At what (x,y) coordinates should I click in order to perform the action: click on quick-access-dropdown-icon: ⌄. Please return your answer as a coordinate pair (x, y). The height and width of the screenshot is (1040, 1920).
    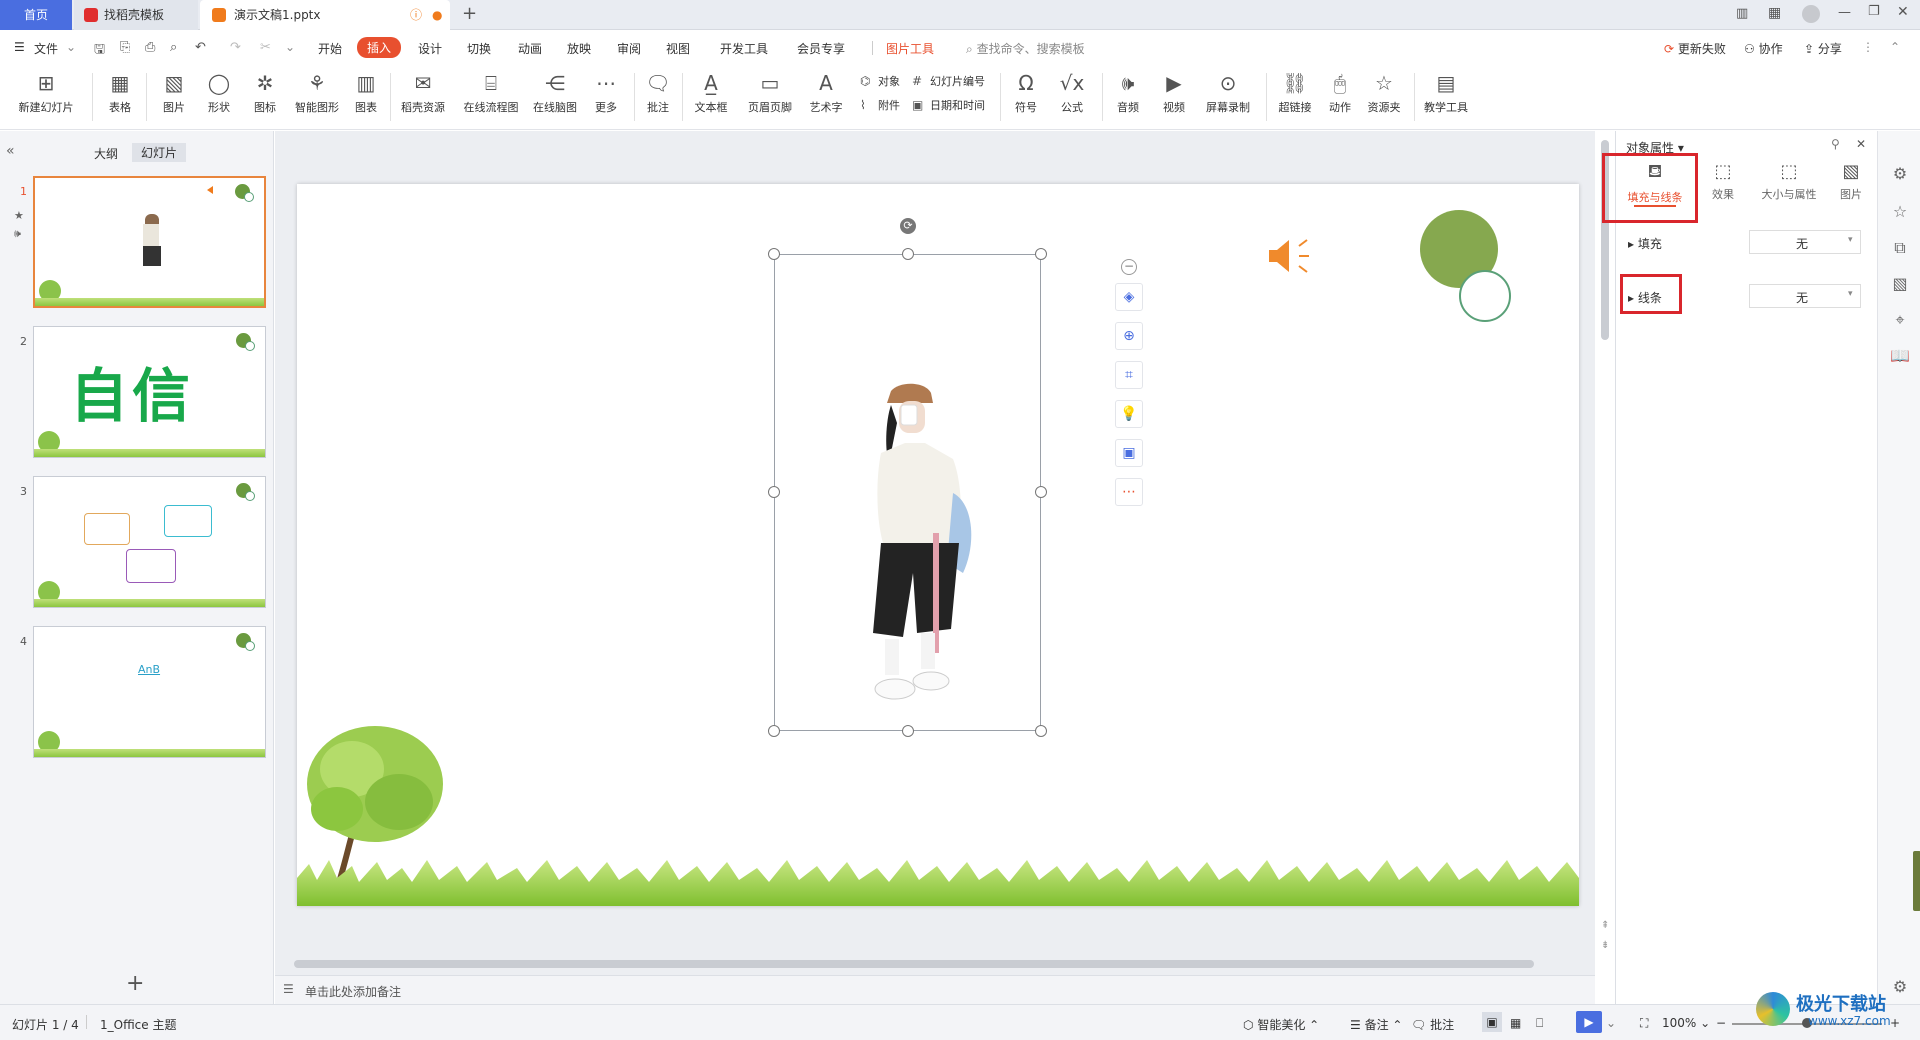
    Looking at the image, I should click on (290, 47).